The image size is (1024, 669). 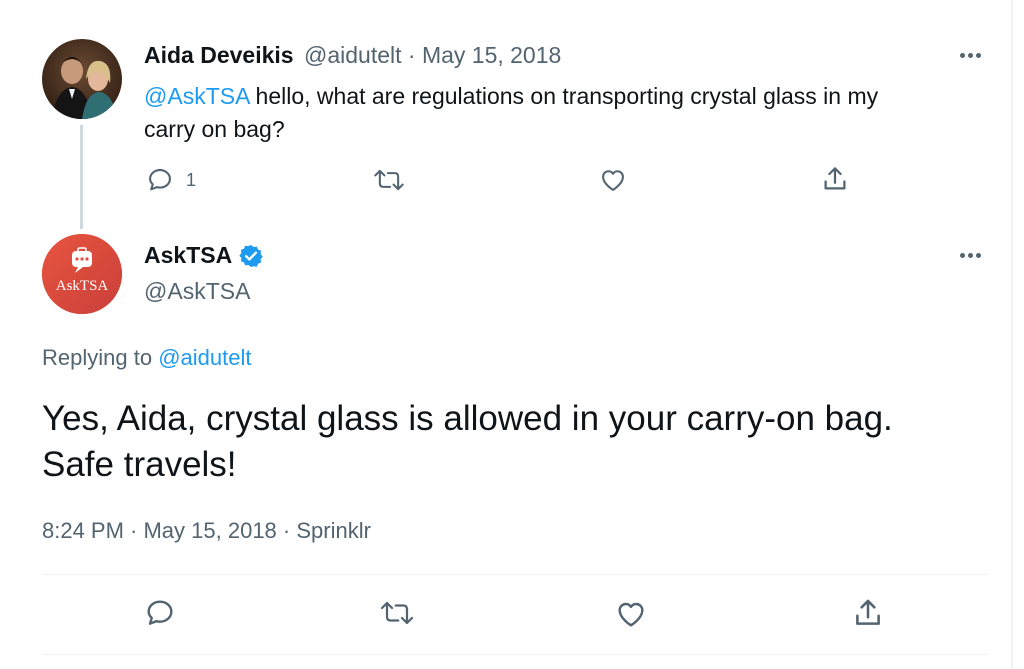 I want to click on replying-to: Replying to @aidutelt, so click(x=146, y=358).